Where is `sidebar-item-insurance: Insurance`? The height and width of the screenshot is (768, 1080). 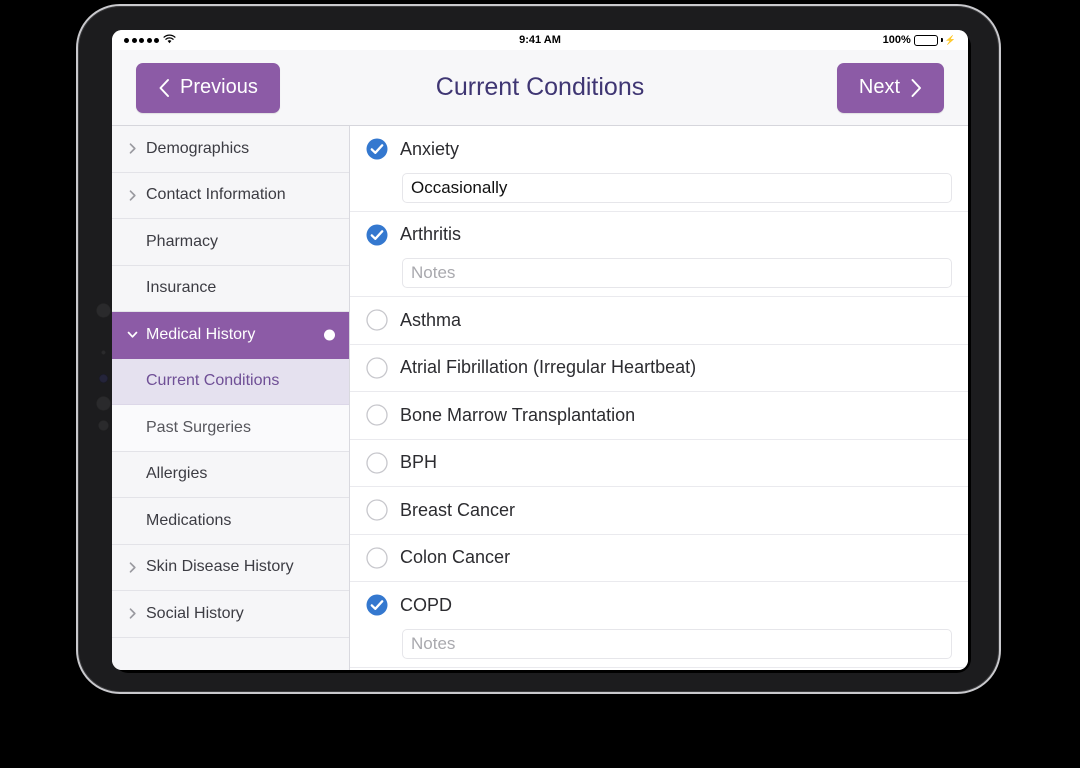
sidebar-item-insurance: Insurance is located at coordinates (230, 289).